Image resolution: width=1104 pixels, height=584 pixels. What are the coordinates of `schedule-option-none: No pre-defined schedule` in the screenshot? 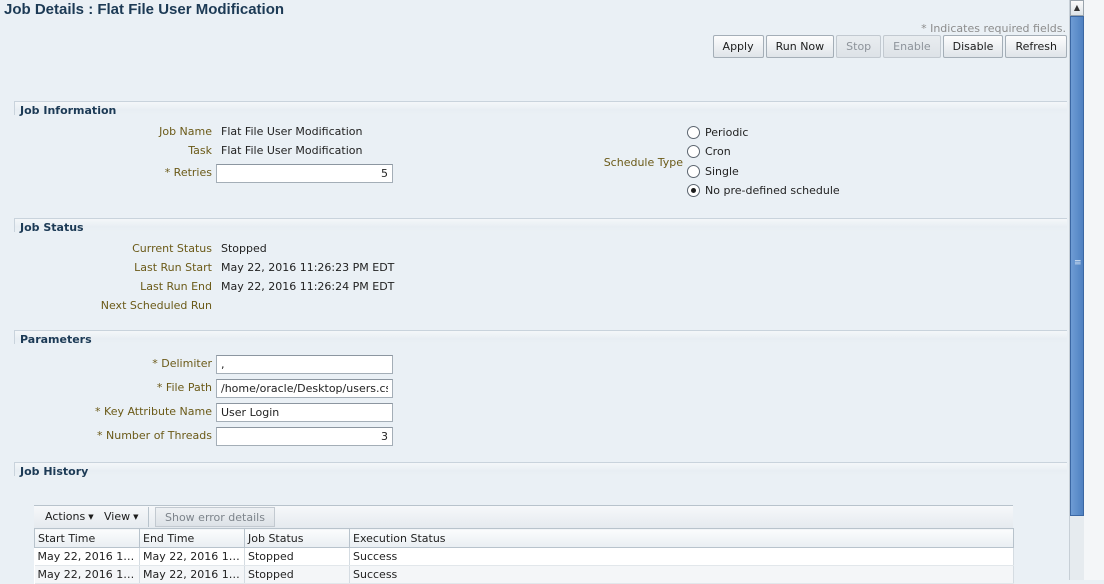 It's located at (763, 190).